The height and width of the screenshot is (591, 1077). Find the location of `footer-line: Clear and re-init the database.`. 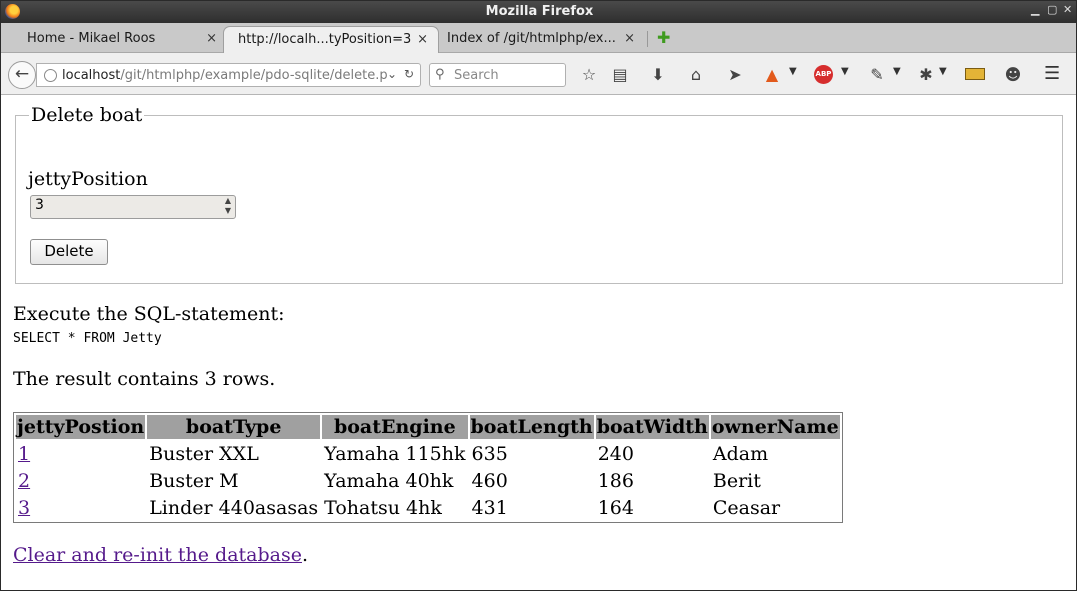

footer-line: Clear and re-init the database. is located at coordinates (160, 555).